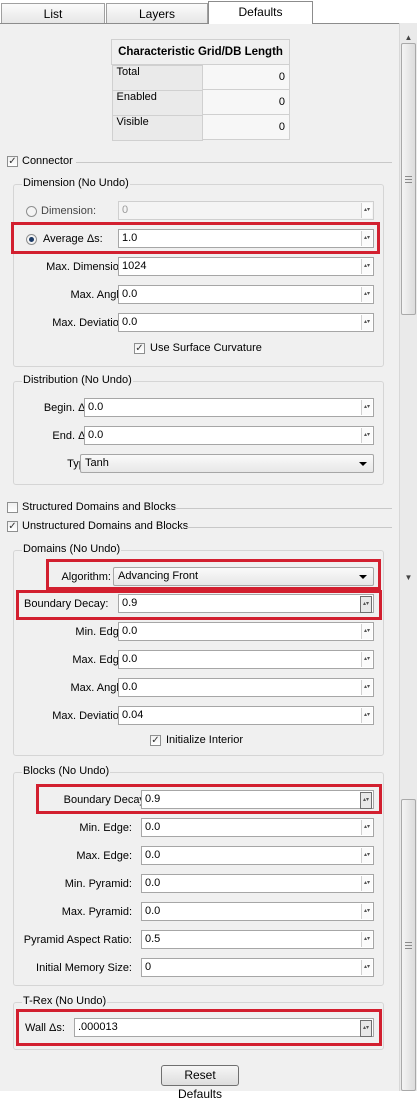 The height and width of the screenshot is (1104, 417). I want to click on chevron-down-icon, so click(363, 464).